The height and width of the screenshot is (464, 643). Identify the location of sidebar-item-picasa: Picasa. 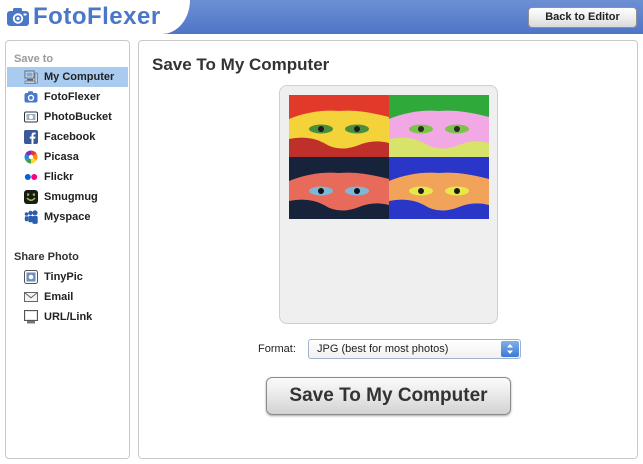
(67, 157).